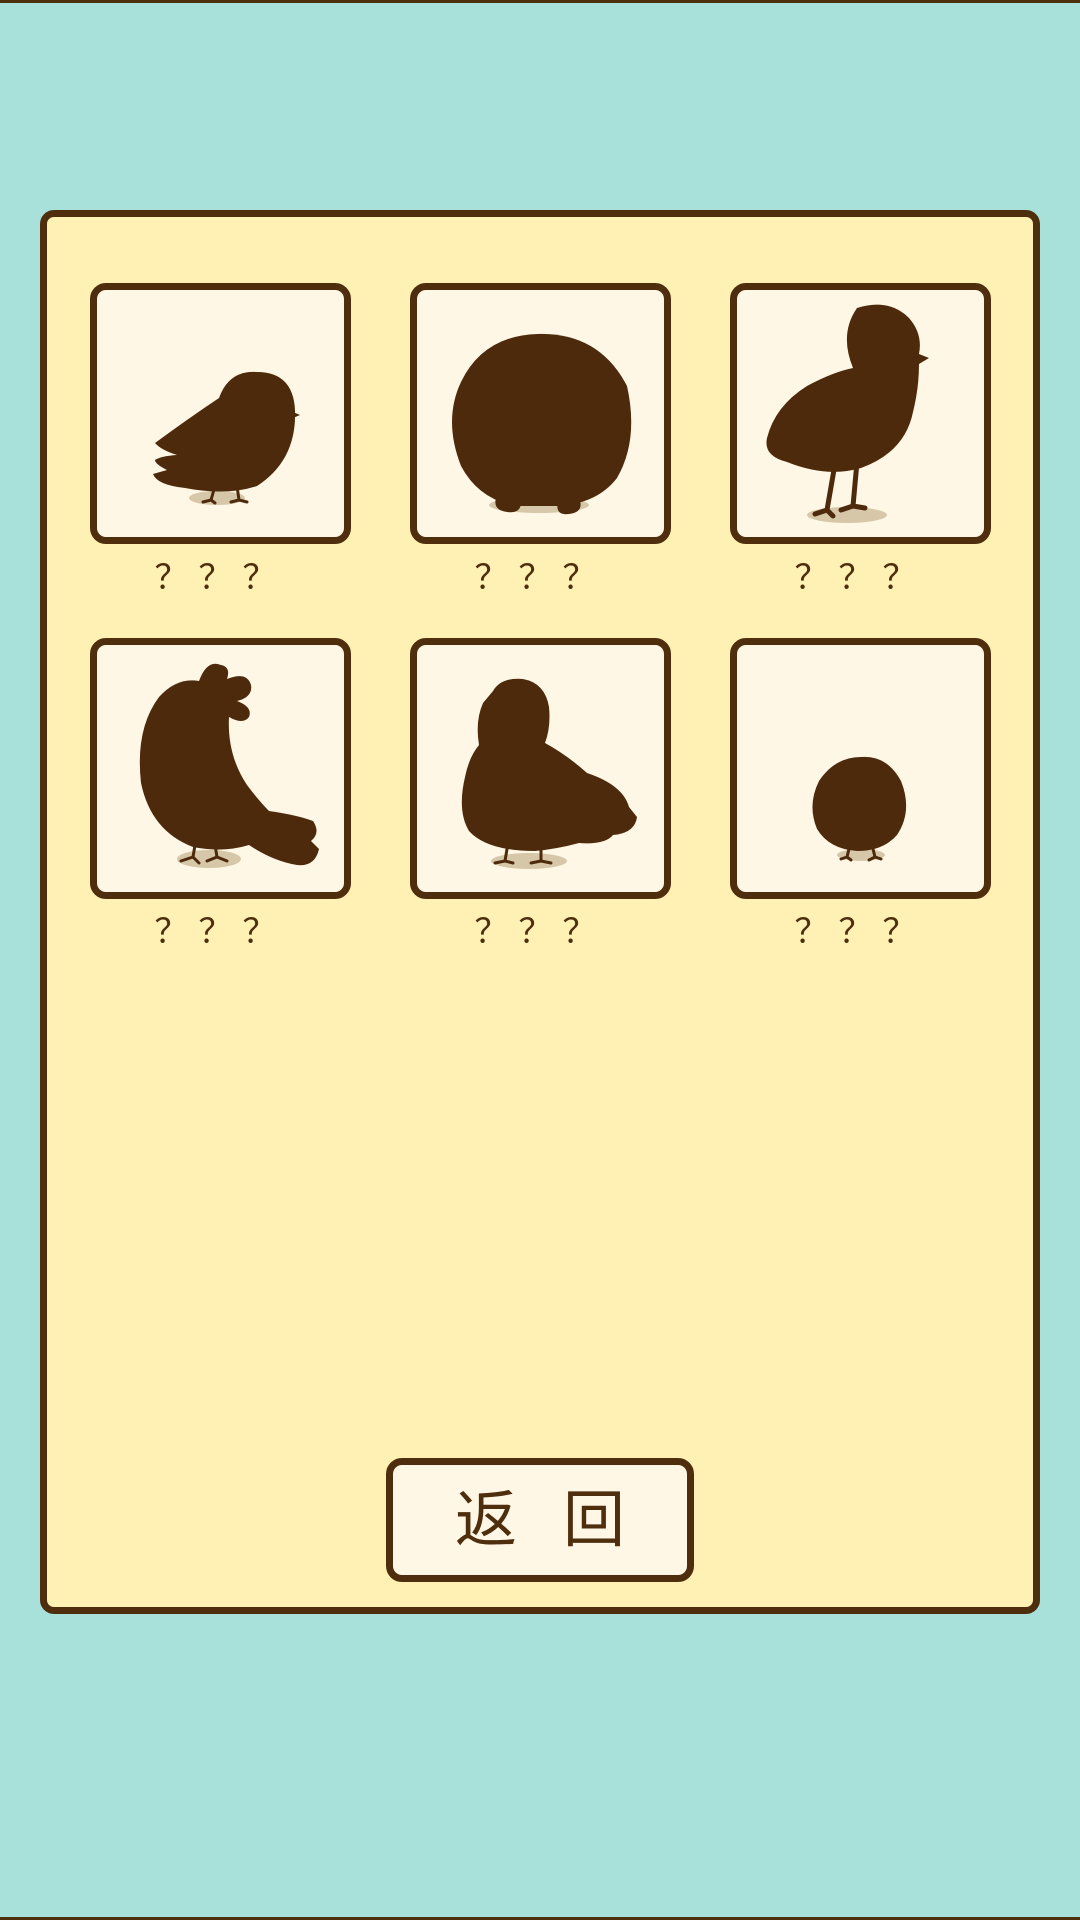  Describe the element at coordinates (549, 773) in the screenshot. I see `pigeon-silhouette-icon` at that location.